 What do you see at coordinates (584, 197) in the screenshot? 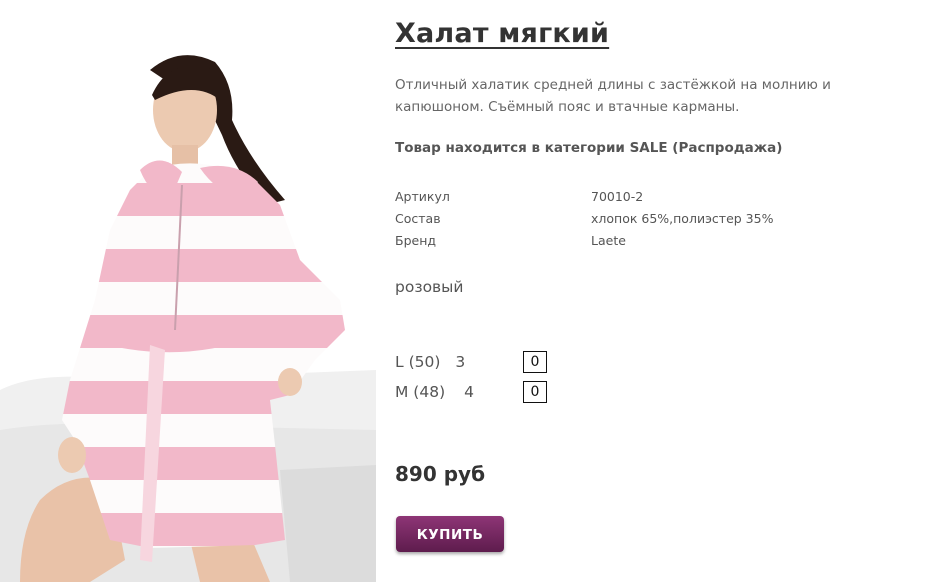
I see `spec-row-article: Артикул 70010-2` at bounding box center [584, 197].